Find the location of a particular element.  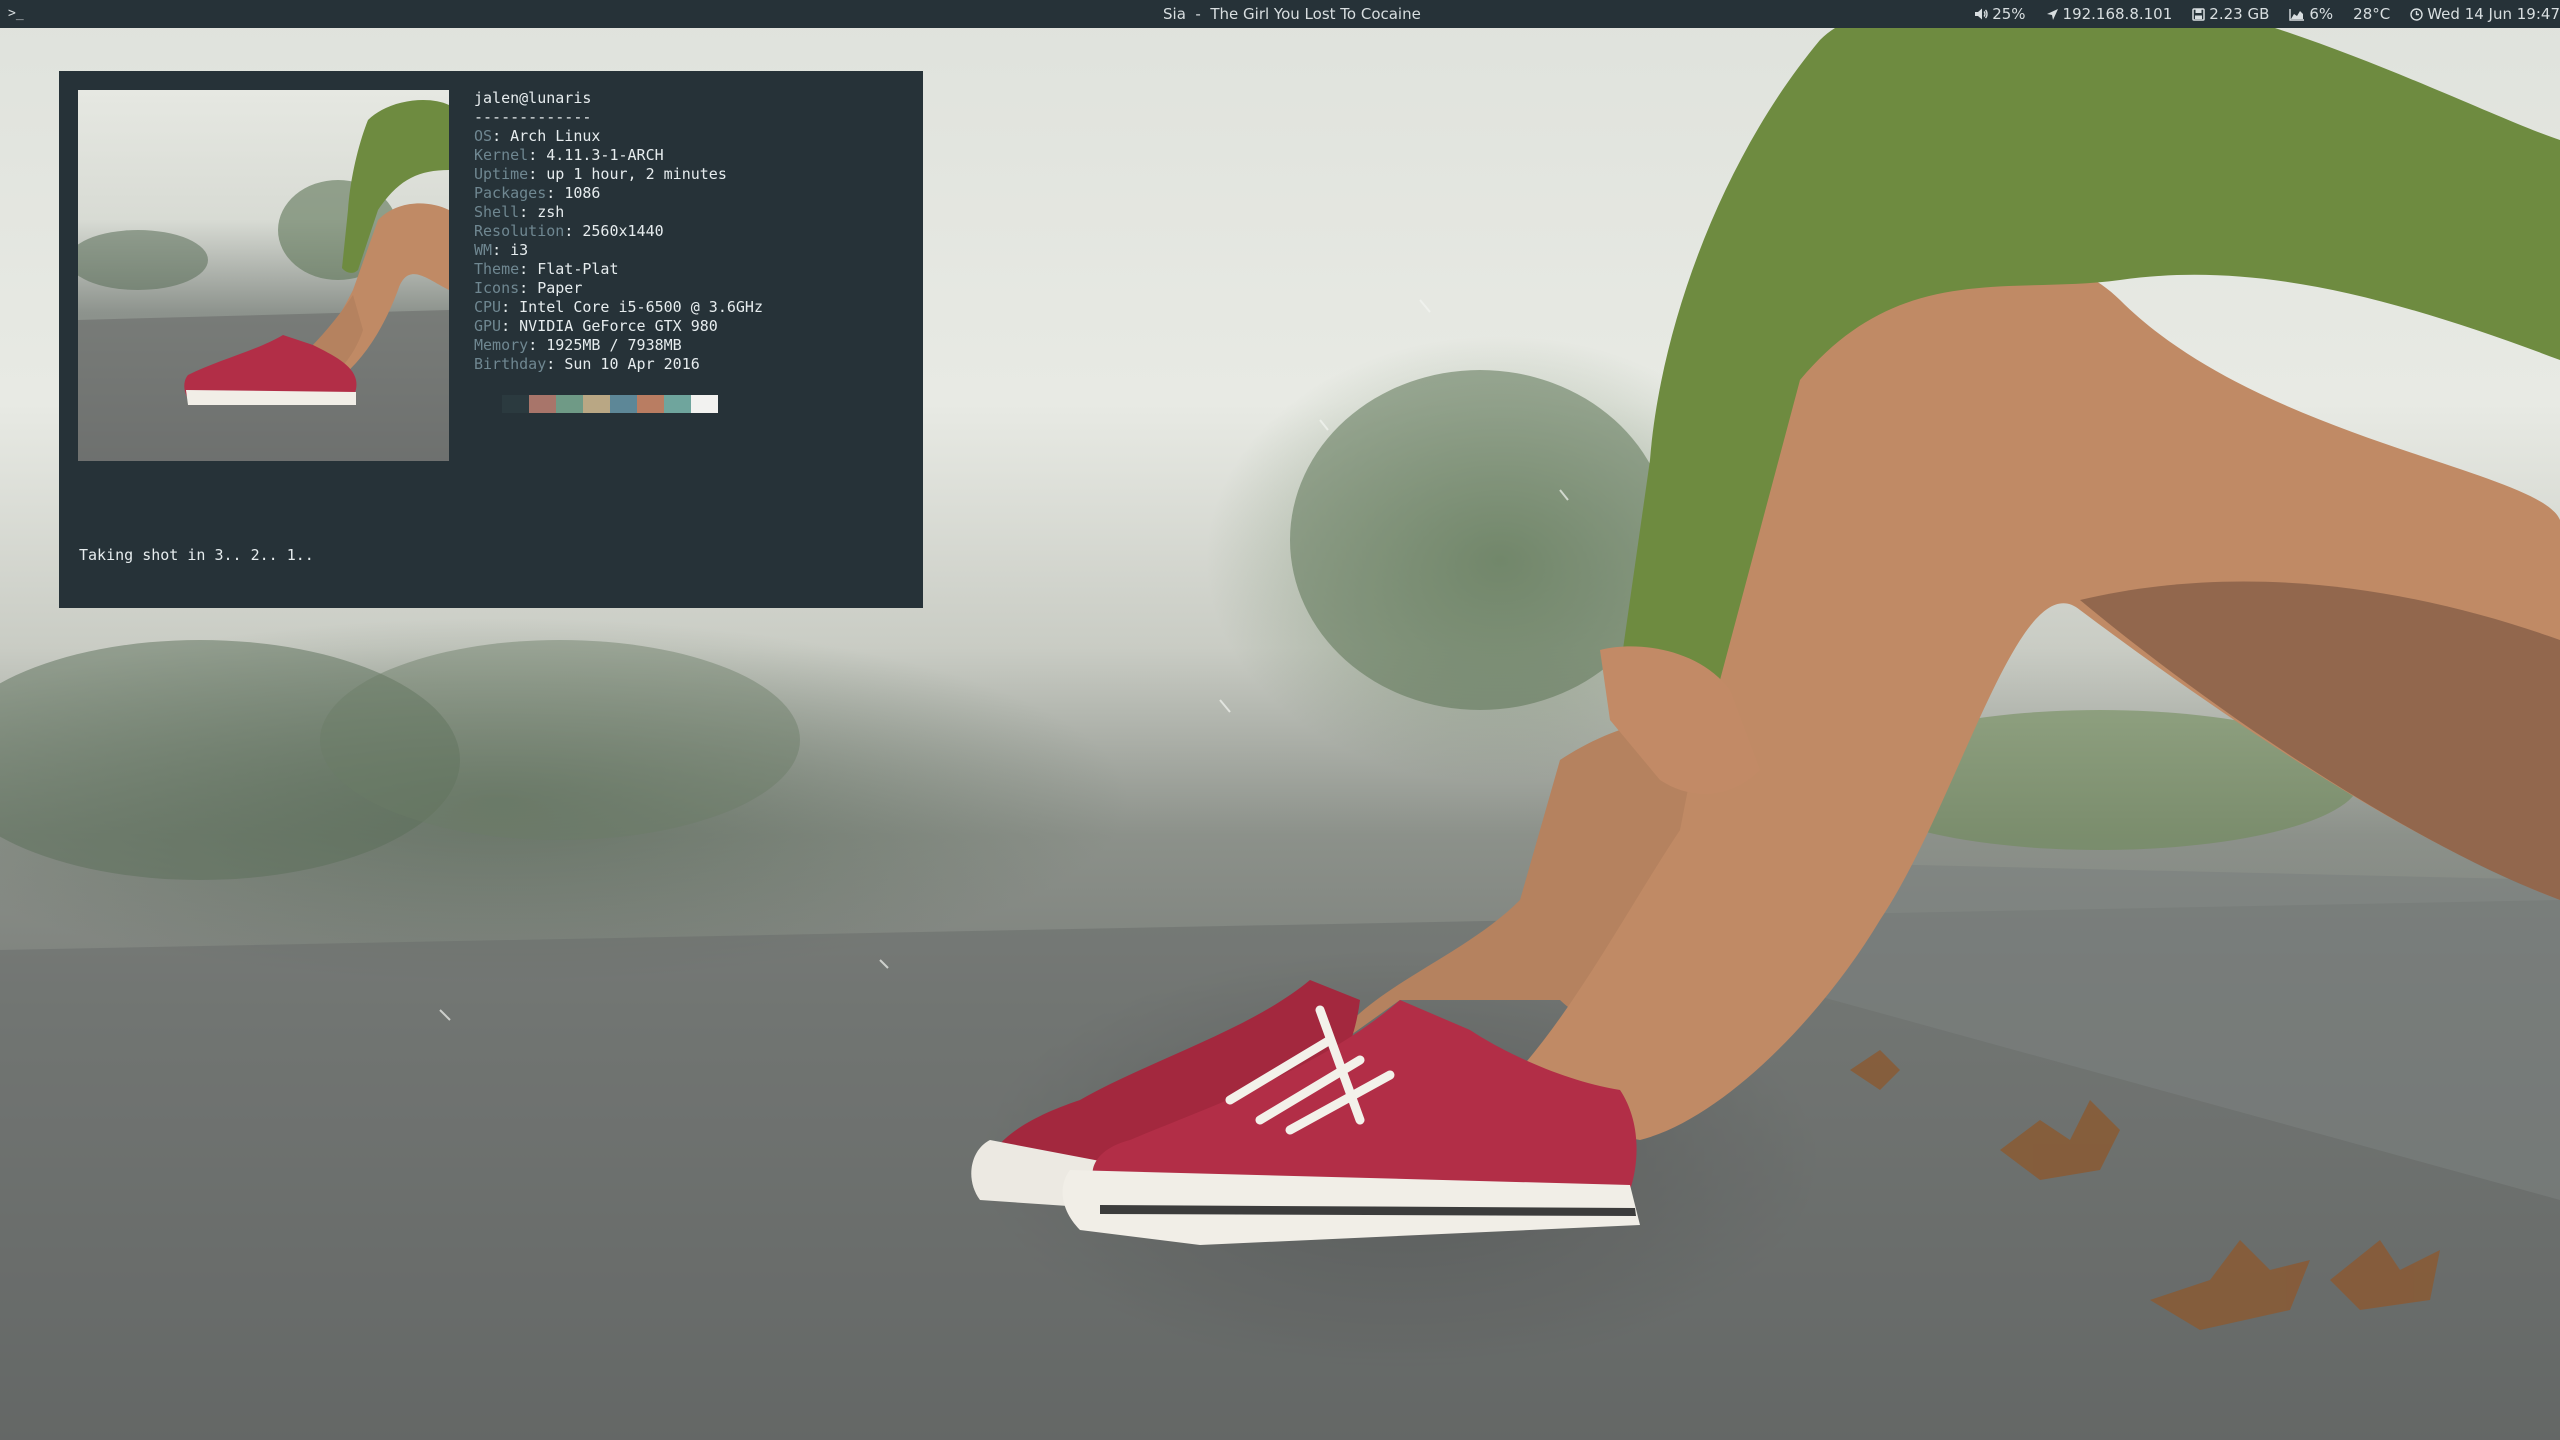

clock-icon is located at coordinates (2416, 14).